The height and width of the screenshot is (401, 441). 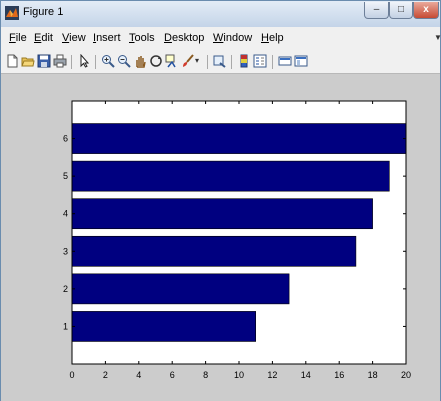 What do you see at coordinates (426, 10) in the screenshot?
I see `close-button: x` at bounding box center [426, 10].